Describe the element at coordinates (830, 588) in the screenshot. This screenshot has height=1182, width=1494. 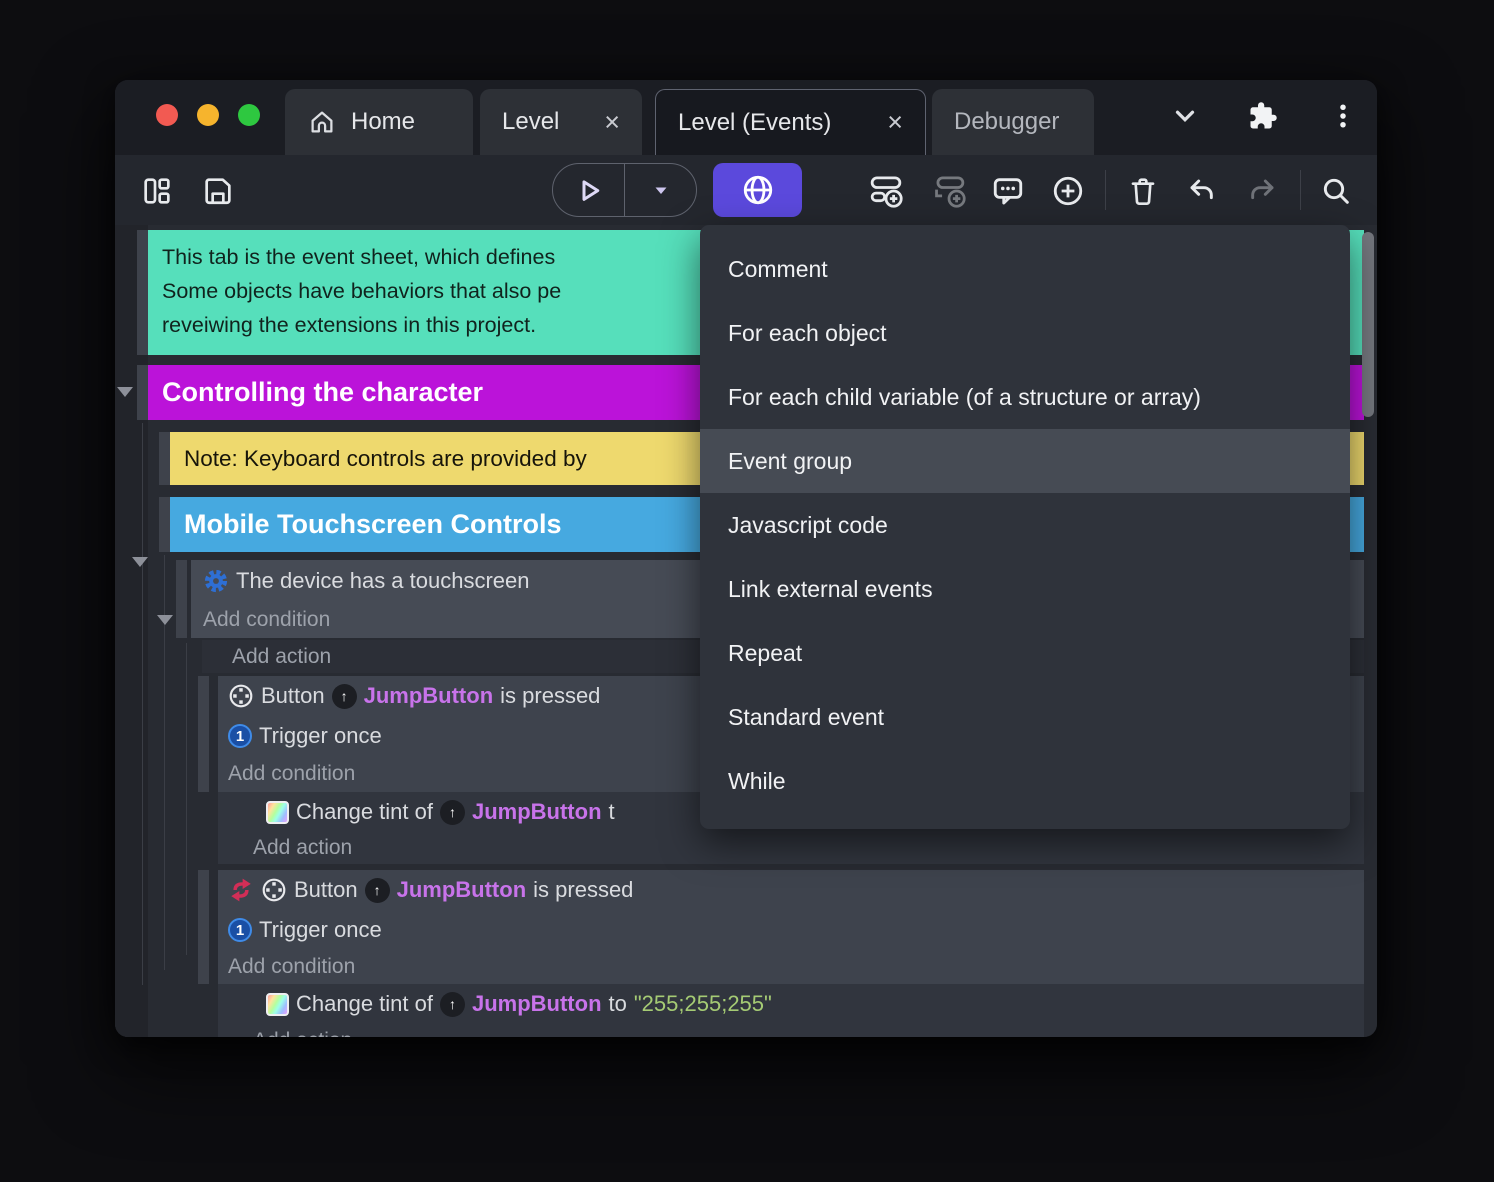
I see `menu-item-label: Link external events` at that location.